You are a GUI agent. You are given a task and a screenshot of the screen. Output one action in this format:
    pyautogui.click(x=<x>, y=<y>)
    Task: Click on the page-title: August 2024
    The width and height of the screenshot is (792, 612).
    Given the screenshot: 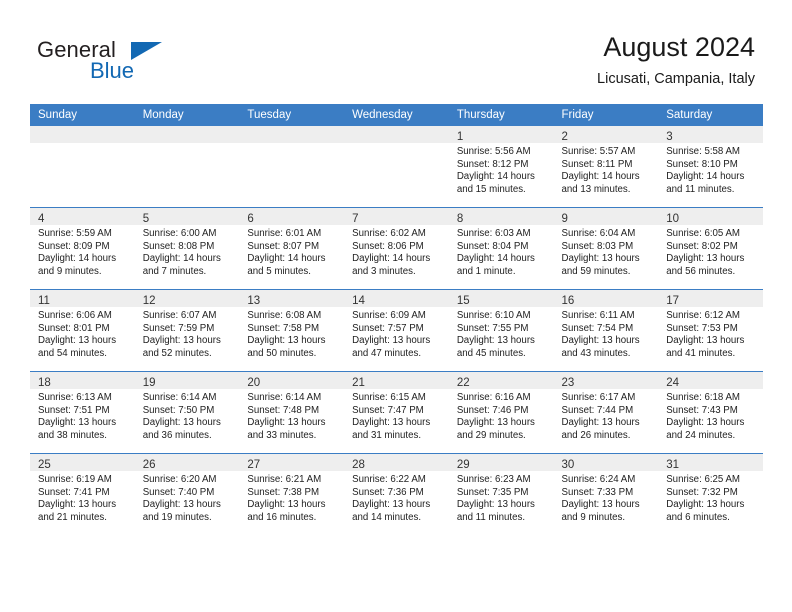 What is the action you would take?
    pyautogui.click(x=679, y=47)
    